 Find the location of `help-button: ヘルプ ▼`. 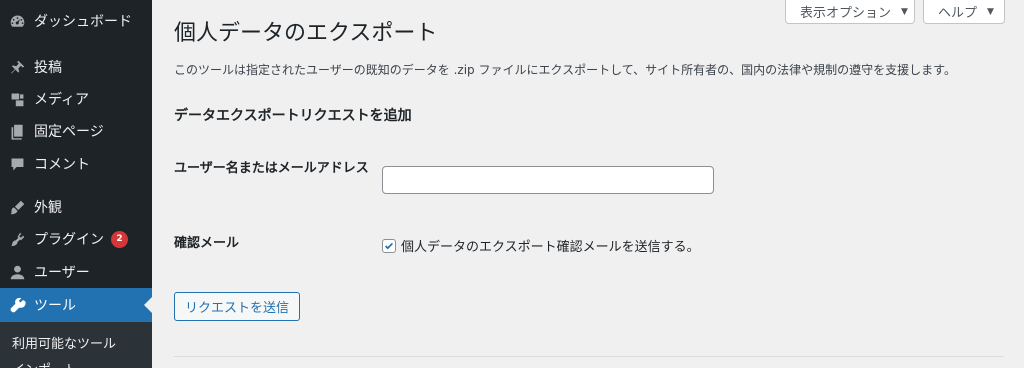

help-button: ヘルプ ▼ is located at coordinates (964, 12).